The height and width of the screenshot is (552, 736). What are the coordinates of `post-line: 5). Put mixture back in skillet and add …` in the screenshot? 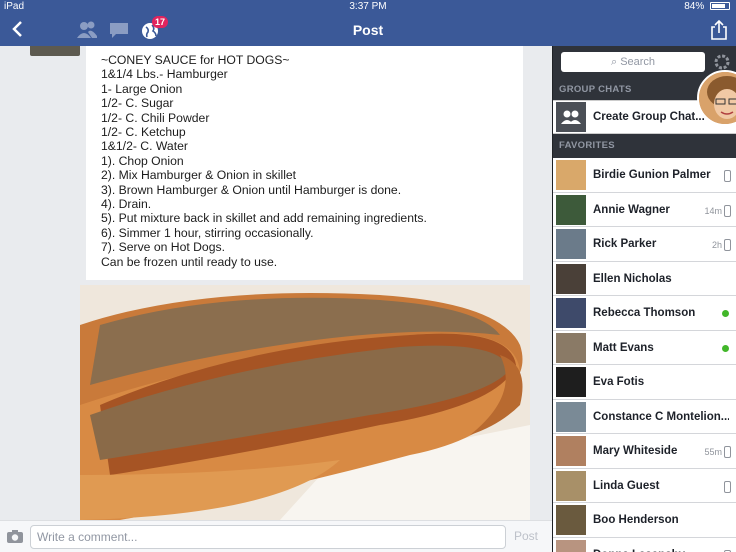 It's located at (264, 218).